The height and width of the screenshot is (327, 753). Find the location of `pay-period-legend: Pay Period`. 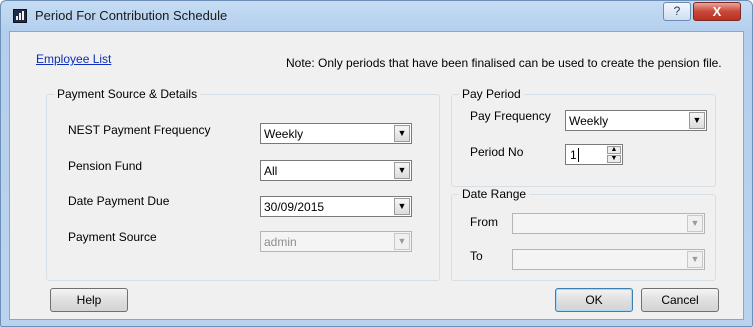

pay-period-legend: Pay Period is located at coordinates (491, 94).